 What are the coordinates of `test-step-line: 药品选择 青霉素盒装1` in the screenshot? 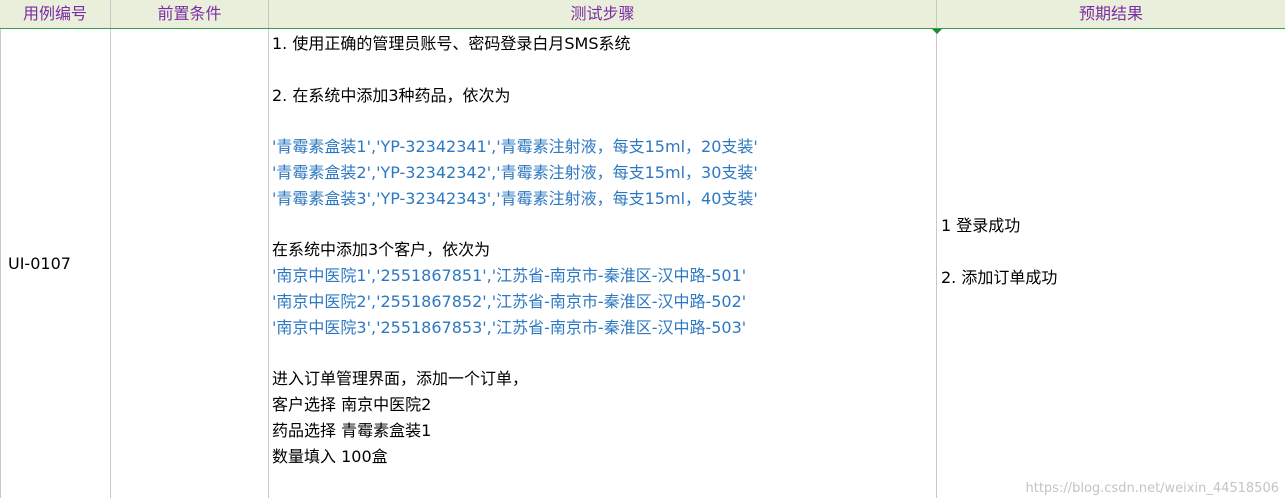 It's located at (352, 430).